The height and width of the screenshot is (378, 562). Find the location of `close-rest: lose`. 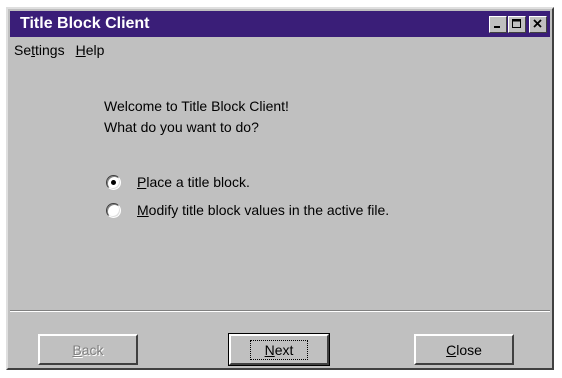

close-rest: lose is located at coordinates (469, 349).